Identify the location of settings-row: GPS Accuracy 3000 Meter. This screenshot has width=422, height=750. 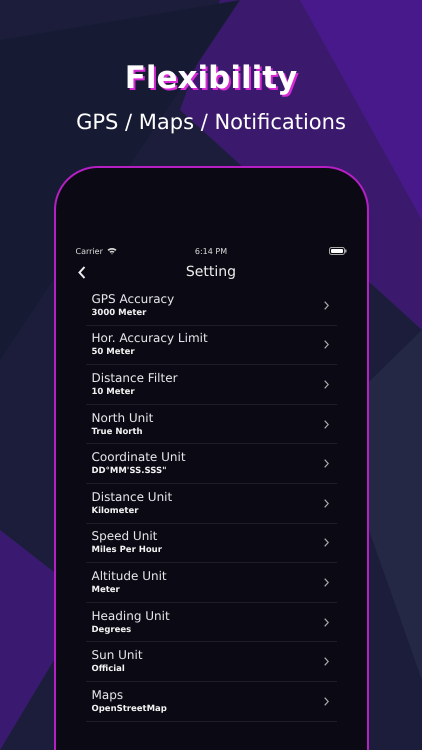
(211, 306).